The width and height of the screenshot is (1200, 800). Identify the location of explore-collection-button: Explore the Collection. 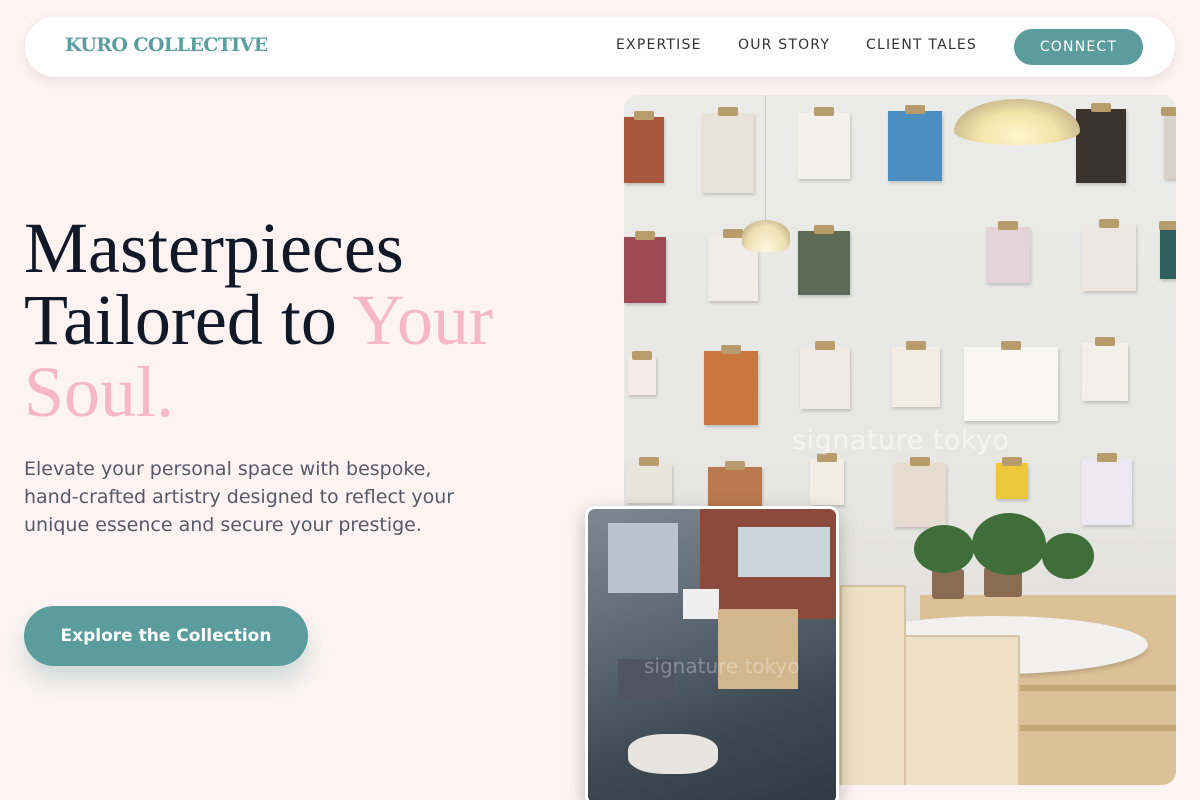
(166, 636).